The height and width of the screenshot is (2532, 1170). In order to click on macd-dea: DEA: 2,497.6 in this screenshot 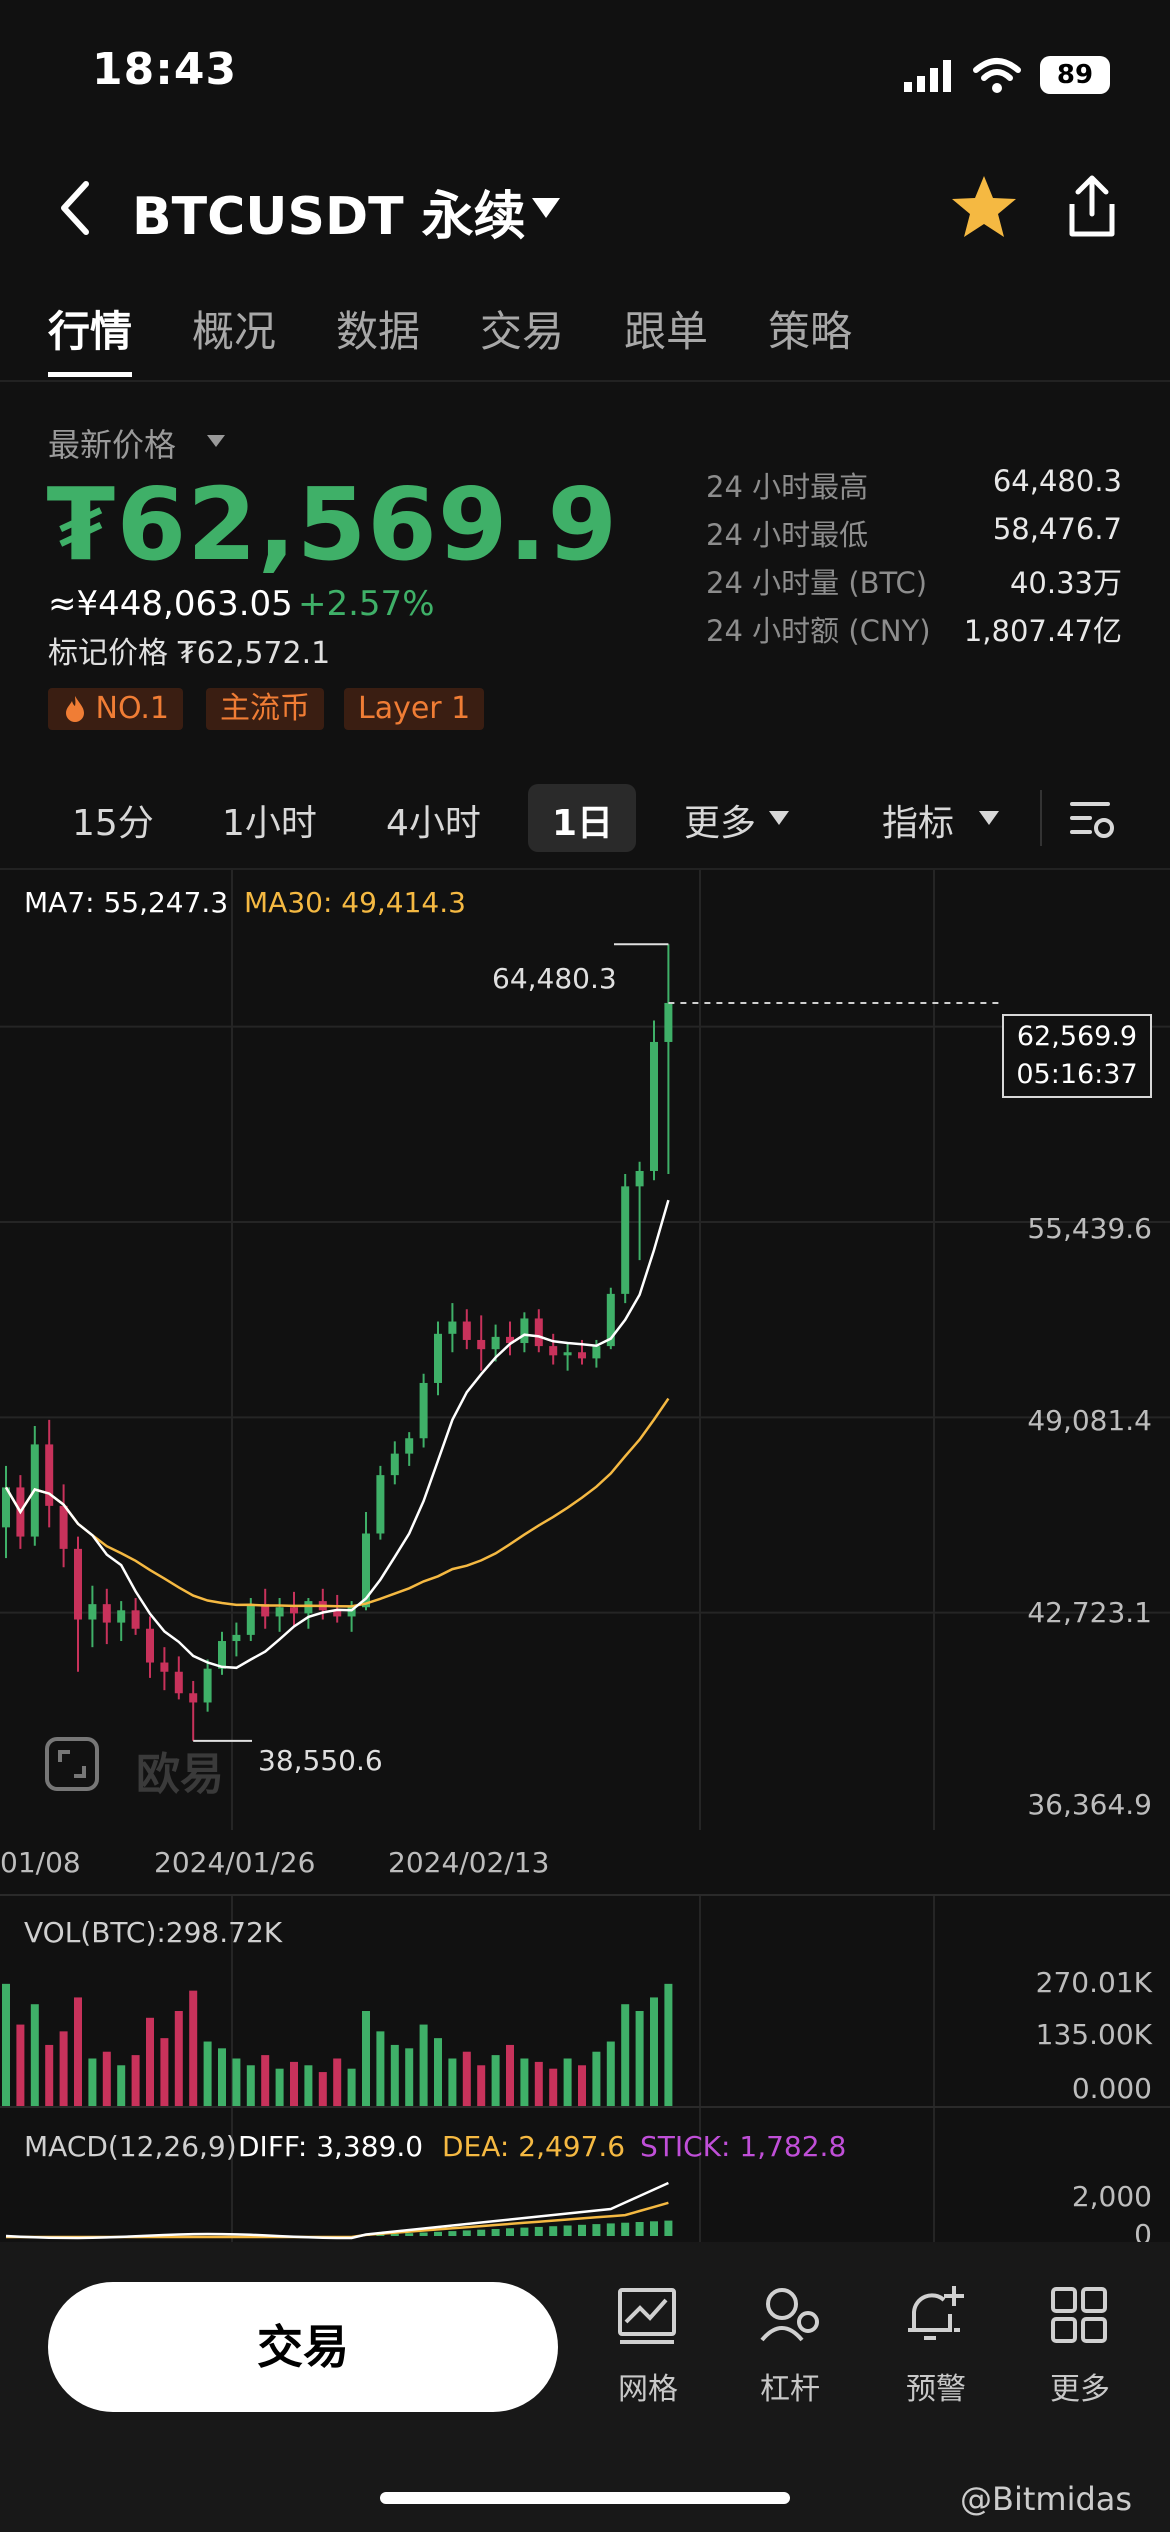, I will do `click(534, 2146)`.